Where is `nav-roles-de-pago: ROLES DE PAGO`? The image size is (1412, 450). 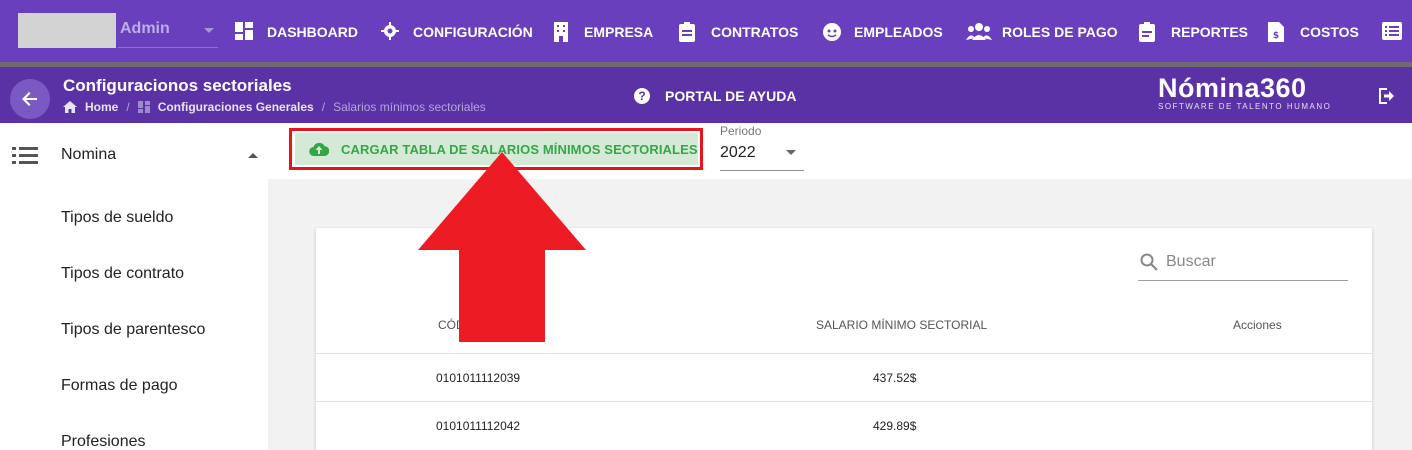
nav-roles-de-pago: ROLES DE PAGO is located at coordinates (1042, 32).